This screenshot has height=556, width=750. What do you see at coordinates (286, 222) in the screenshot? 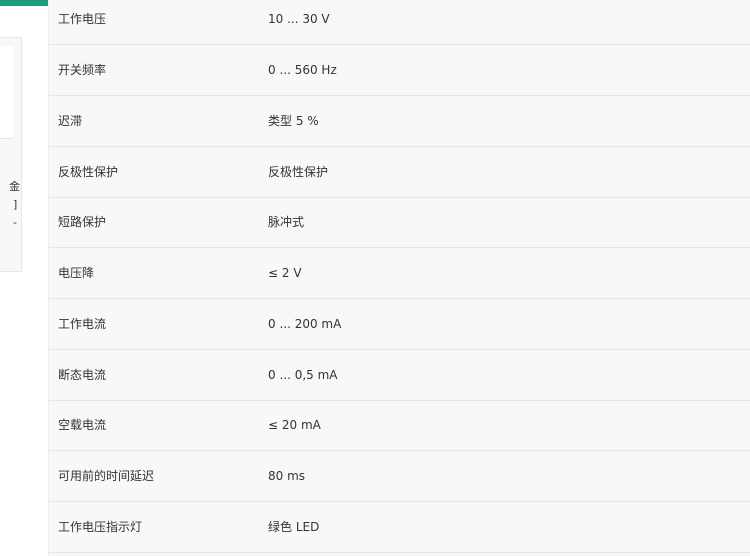
I see `spec-value: 脉冲式` at bounding box center [286, 222].